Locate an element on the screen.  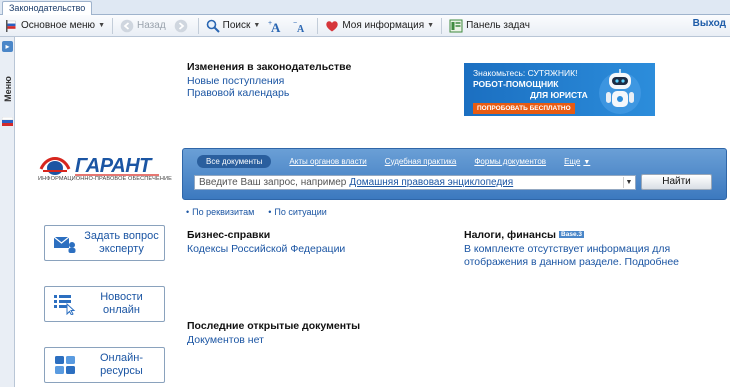
forward-button is located at coordinates (182, 26).